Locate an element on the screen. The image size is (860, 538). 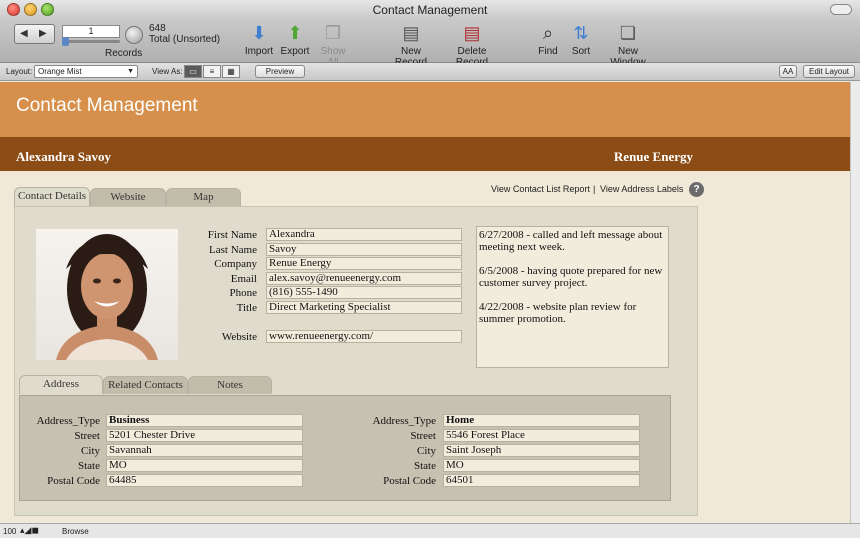
contact-name: Alexandra Savoy is located at coordinates (63, 156).